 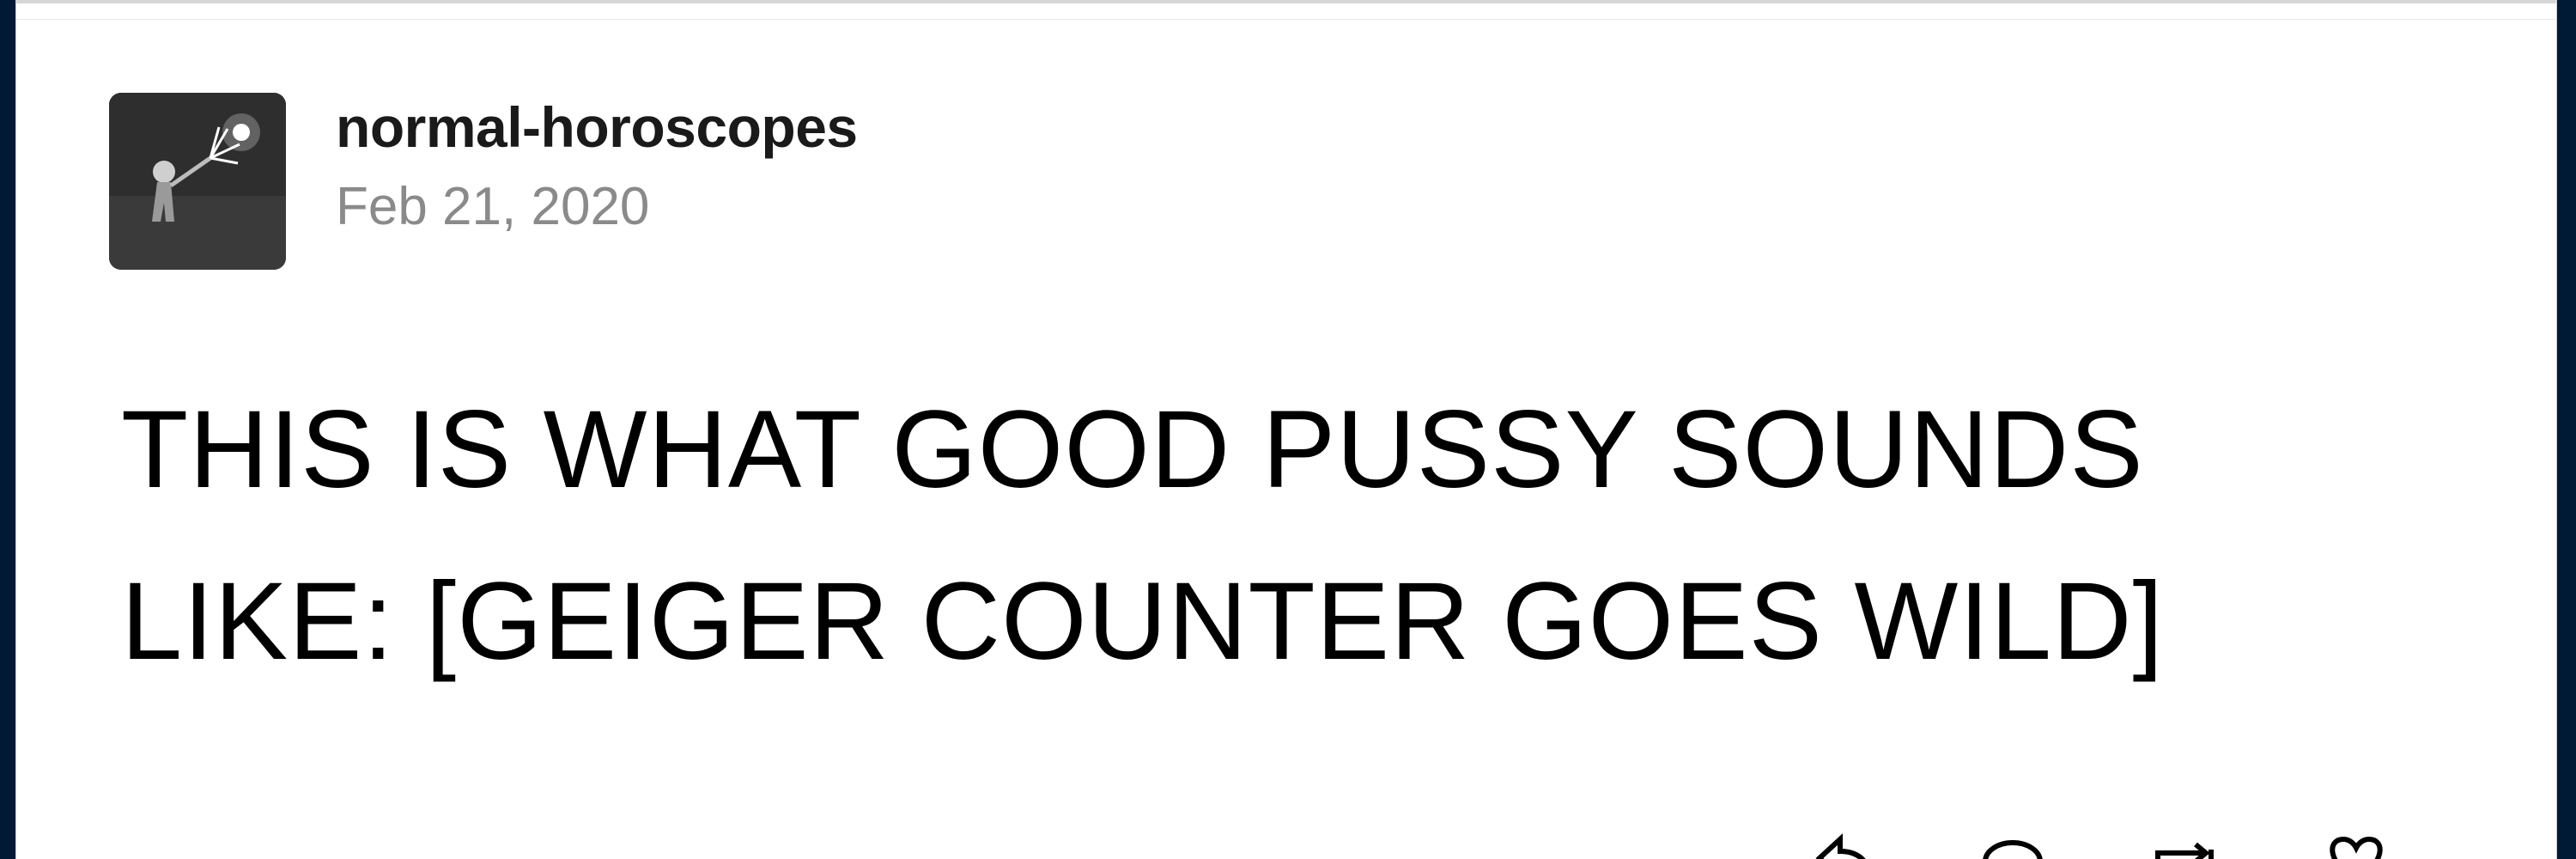 What do you see at coordinates (1841, 845) in the screenshot?
I see `share-icon` at bounding box center [1841, 845].